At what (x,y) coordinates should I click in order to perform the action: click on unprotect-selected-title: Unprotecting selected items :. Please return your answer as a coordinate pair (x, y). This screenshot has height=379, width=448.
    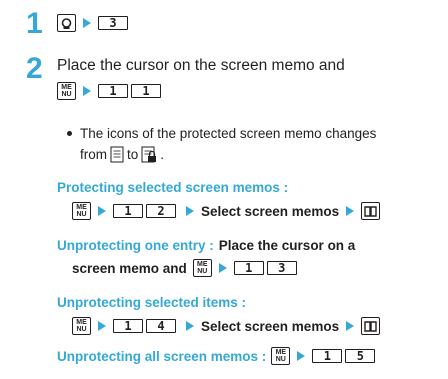
    Looking at the image, I should click on (152, 302).